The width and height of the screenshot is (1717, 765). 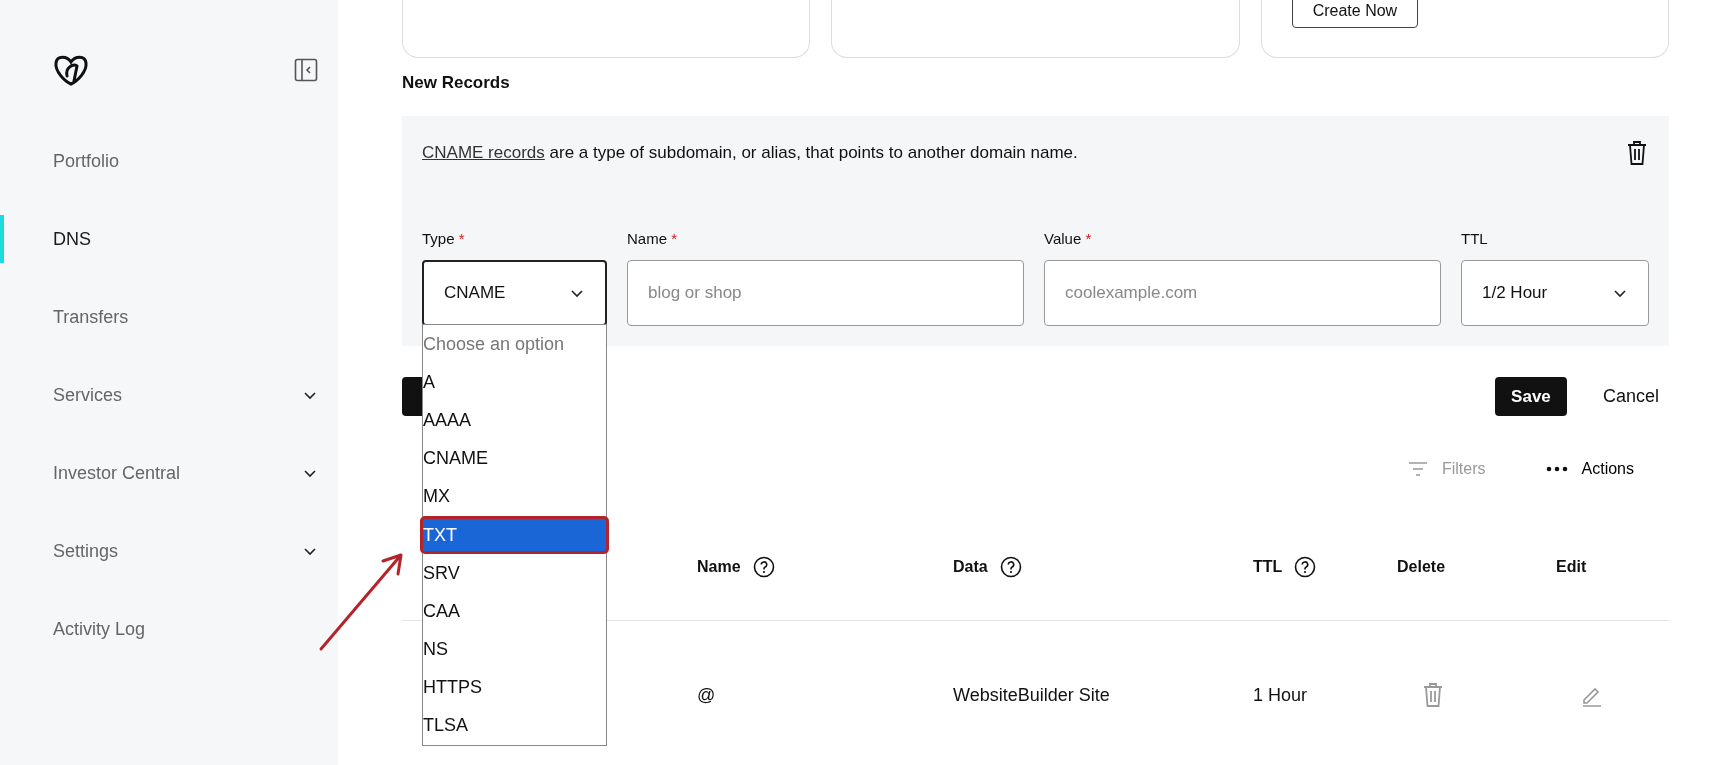 I want to click on table-cell-text: 1 Hour, so click(x=1281, y=695).